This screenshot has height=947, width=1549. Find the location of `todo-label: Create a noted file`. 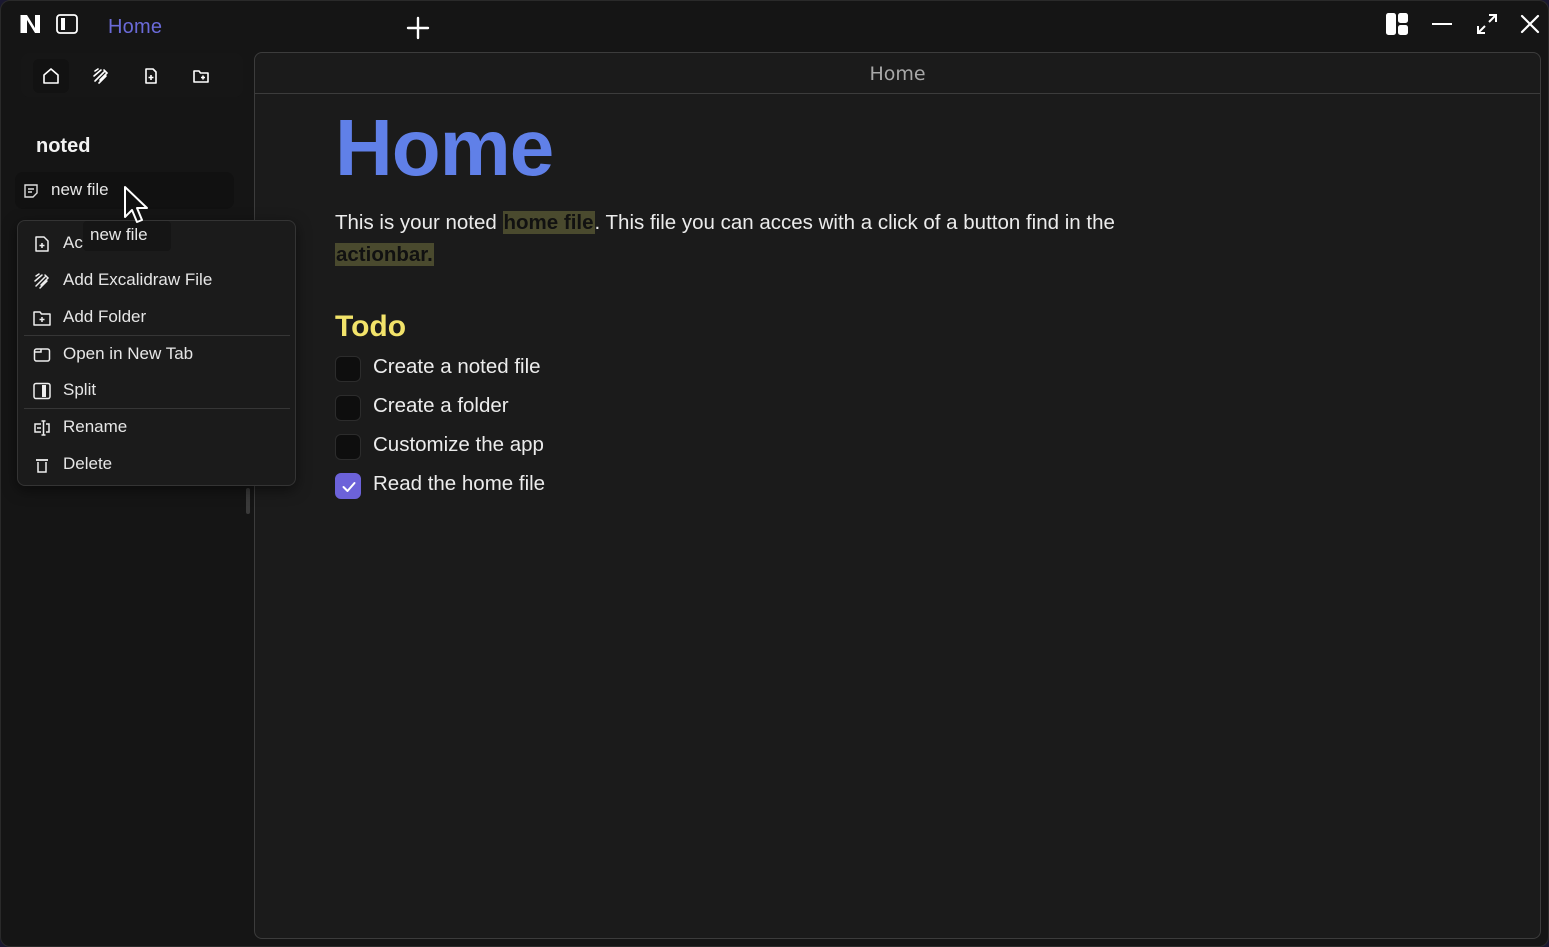

todo-label: Create a noted file is located at coordinates (457, 366).